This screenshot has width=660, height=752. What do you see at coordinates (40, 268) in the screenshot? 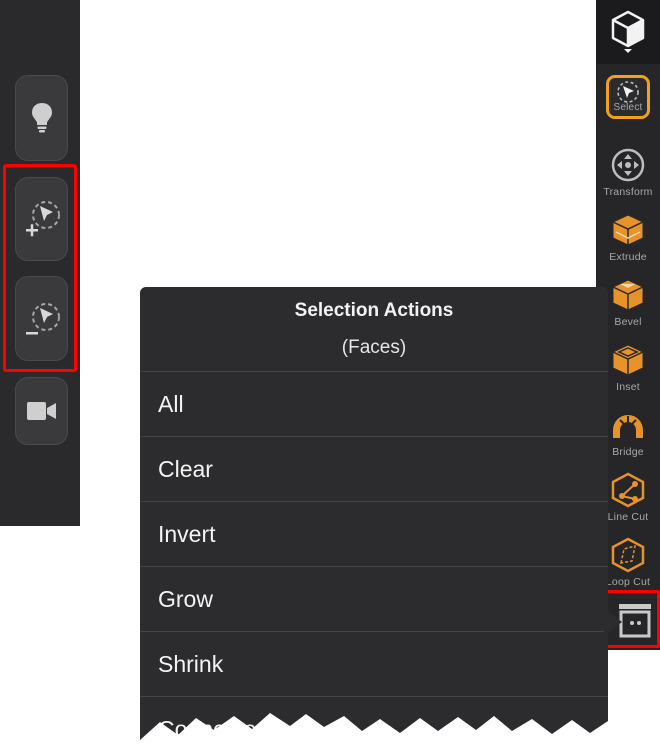
I see `selection-buttons-highlight` at bounding box center [40, 268].